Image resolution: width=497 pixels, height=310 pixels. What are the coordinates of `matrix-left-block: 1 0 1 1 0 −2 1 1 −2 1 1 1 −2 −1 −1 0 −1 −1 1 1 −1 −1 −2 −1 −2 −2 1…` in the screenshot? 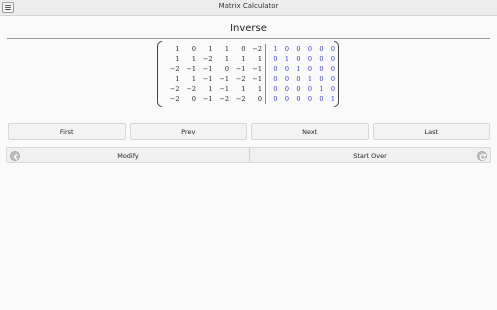 It's located at (213, 74).